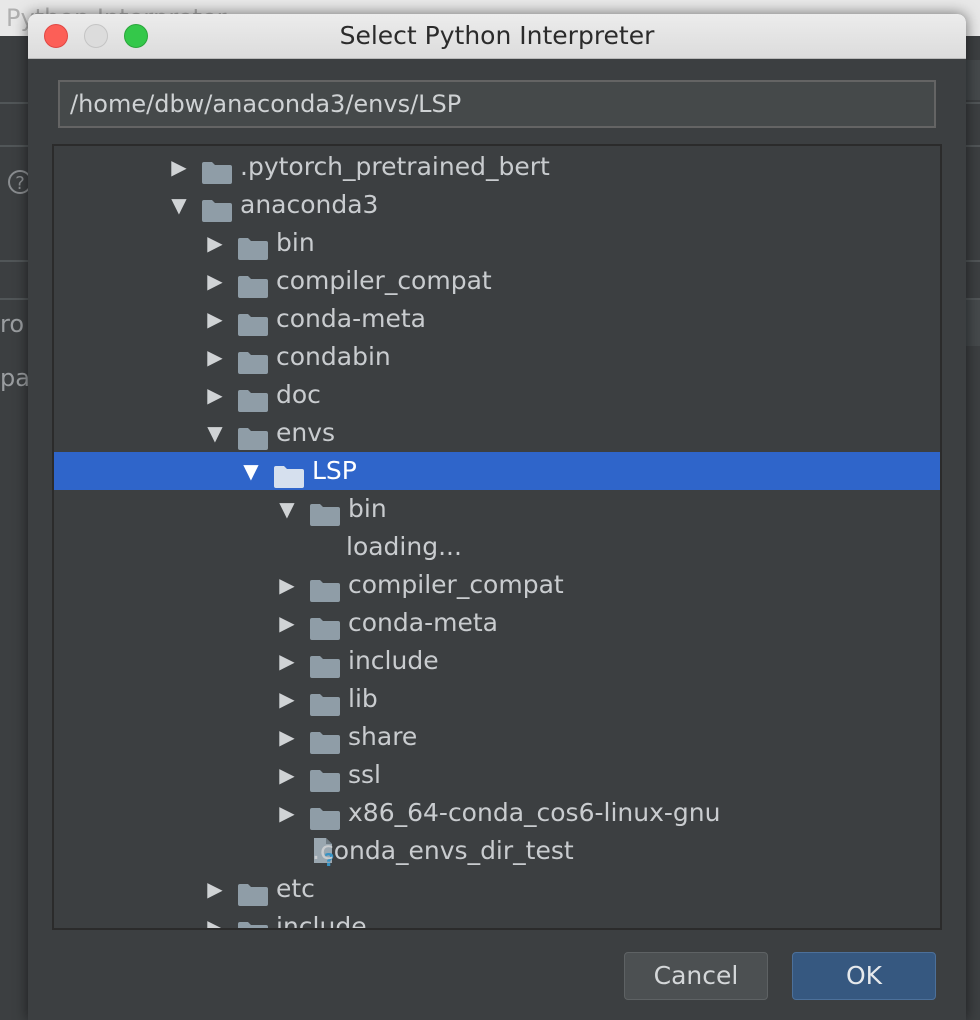 This screenshot has height=1020, width=980. I want to click on path-input, so click(497, 104).